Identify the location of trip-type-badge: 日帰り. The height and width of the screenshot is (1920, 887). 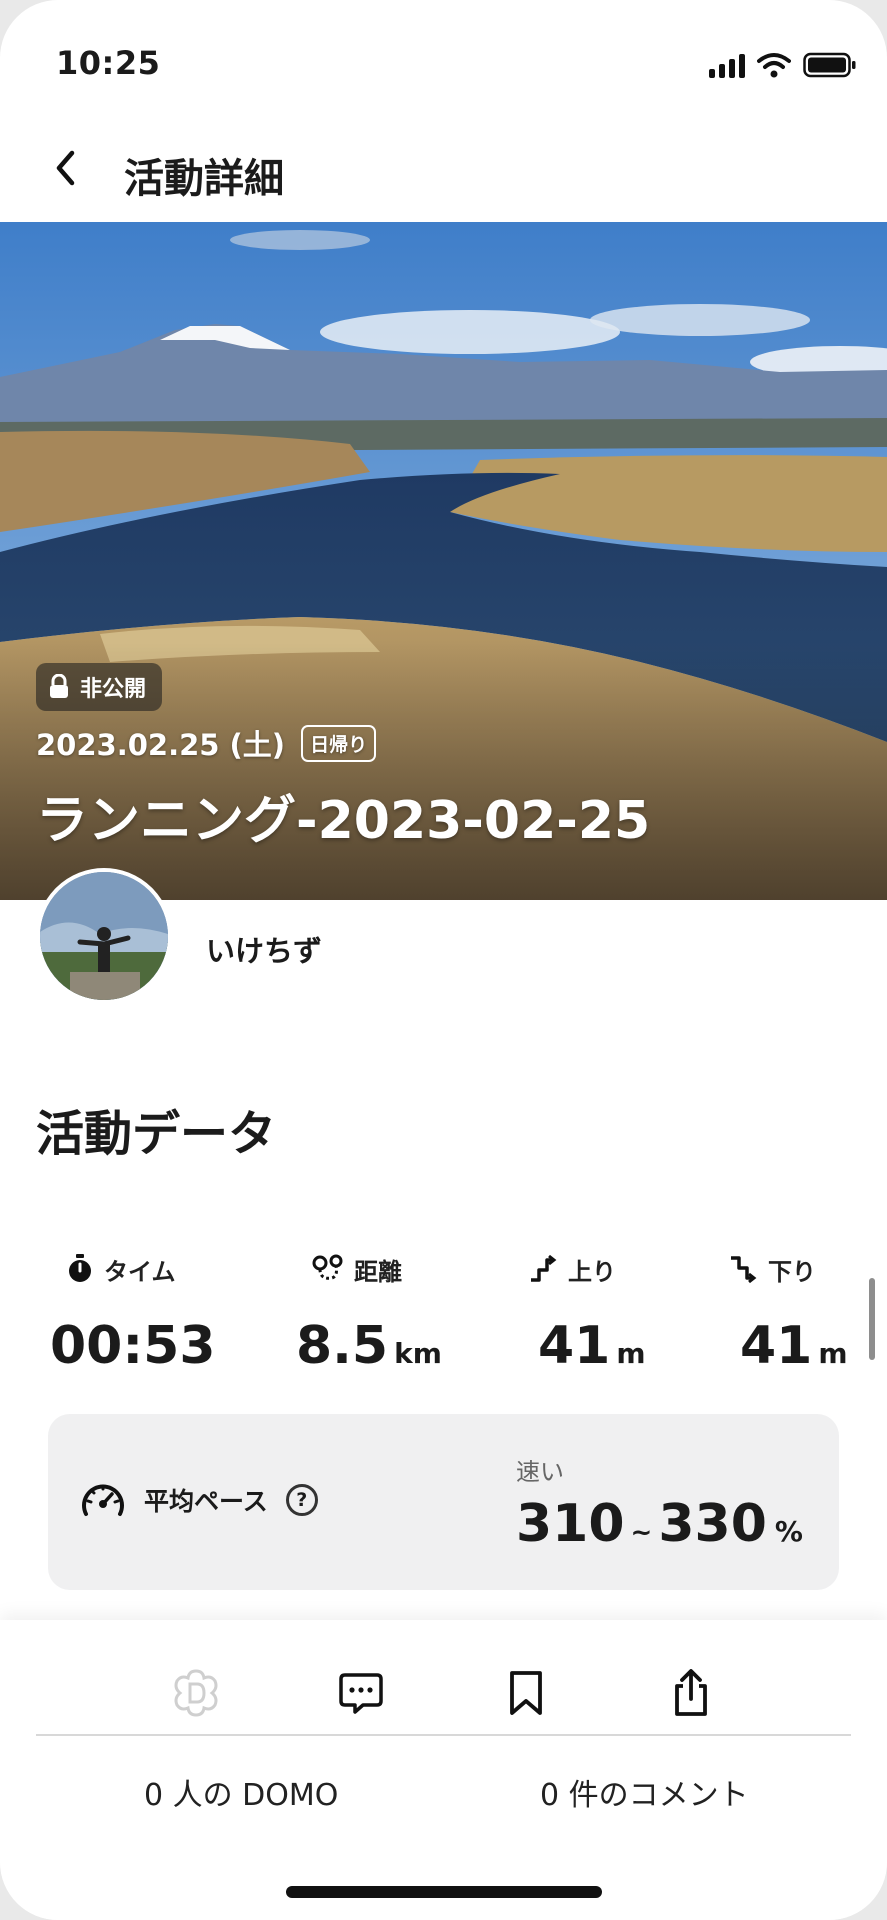
(339, 743).